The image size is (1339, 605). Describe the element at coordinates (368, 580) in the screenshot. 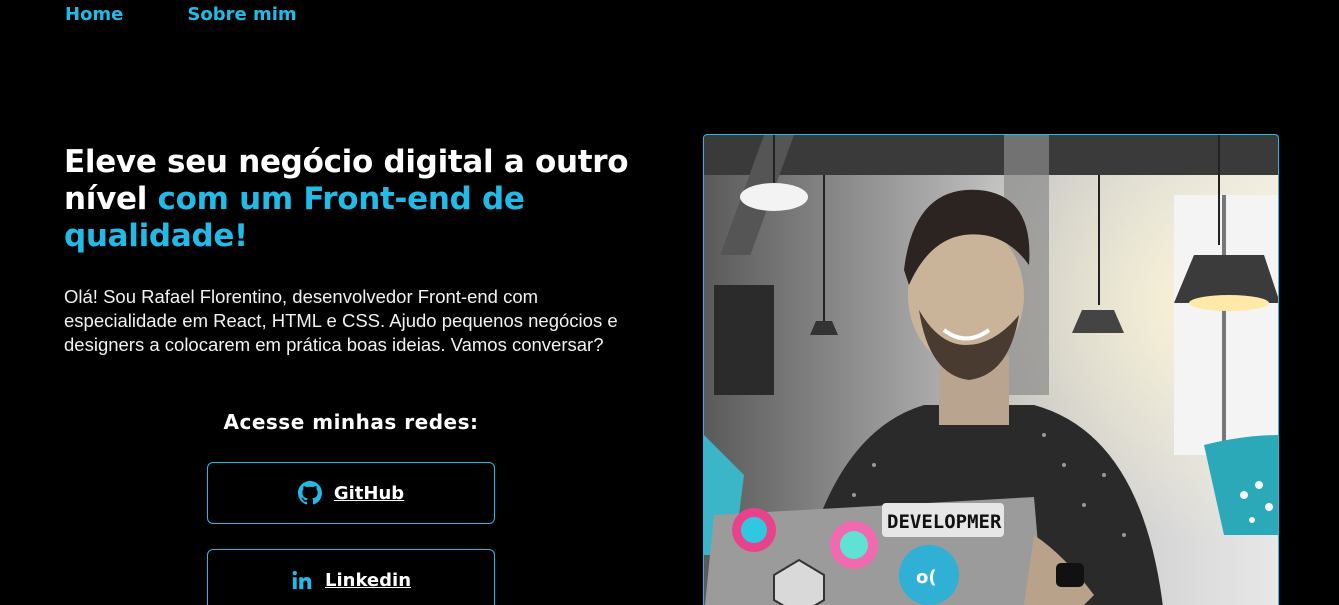

I see `linkedin-button-label: Linkedin` at that location.